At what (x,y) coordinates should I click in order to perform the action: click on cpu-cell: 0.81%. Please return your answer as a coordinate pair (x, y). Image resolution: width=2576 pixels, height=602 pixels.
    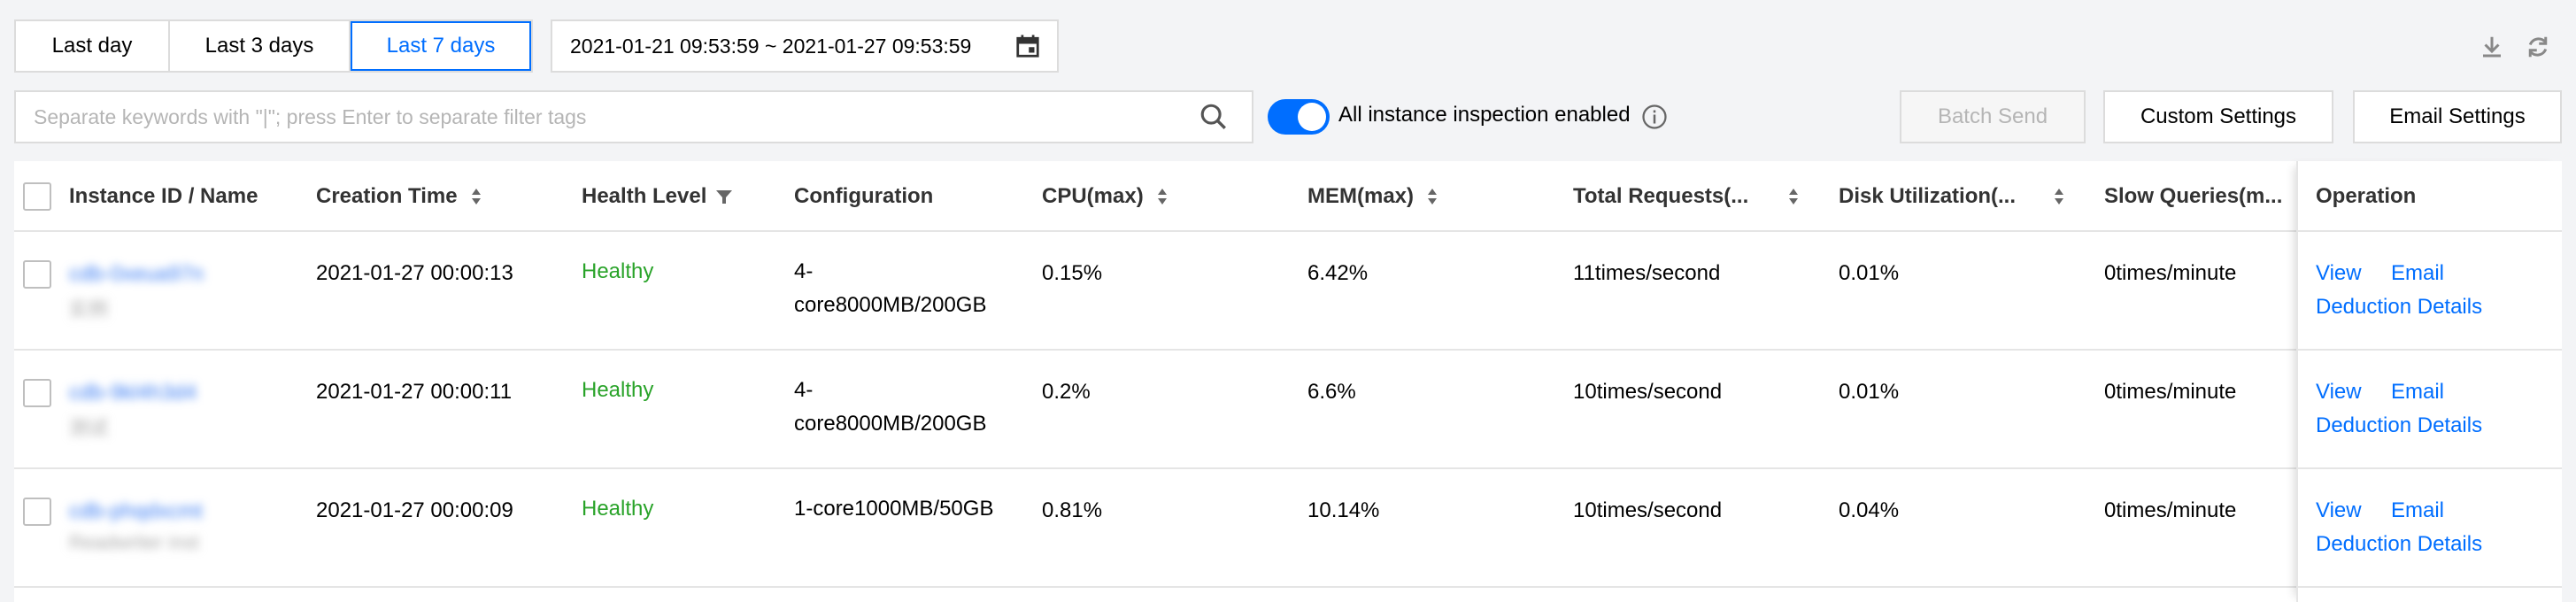
    Looking at the image, I should click on (1072, 510).